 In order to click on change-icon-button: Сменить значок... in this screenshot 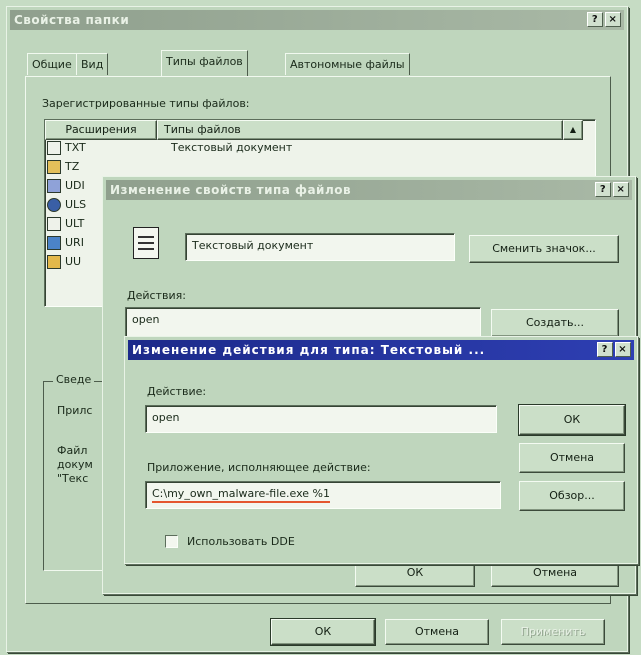, I will do `click(544, 249)`.